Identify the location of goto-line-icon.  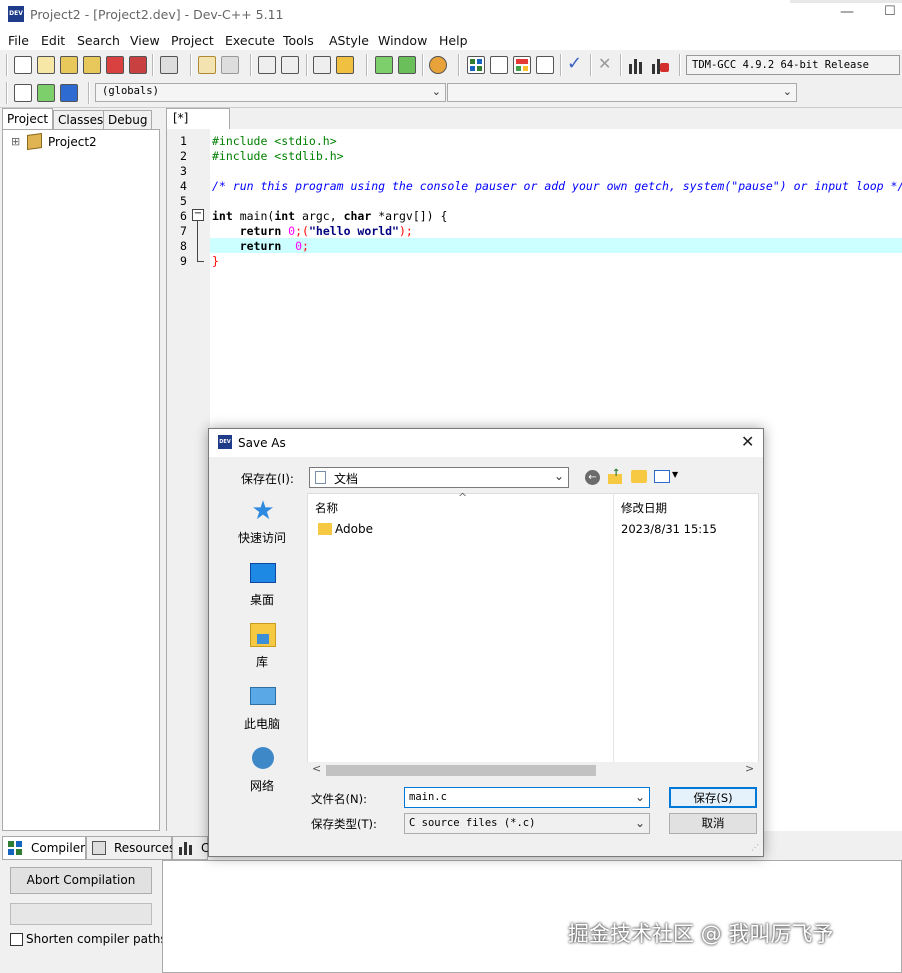
(345, 65).